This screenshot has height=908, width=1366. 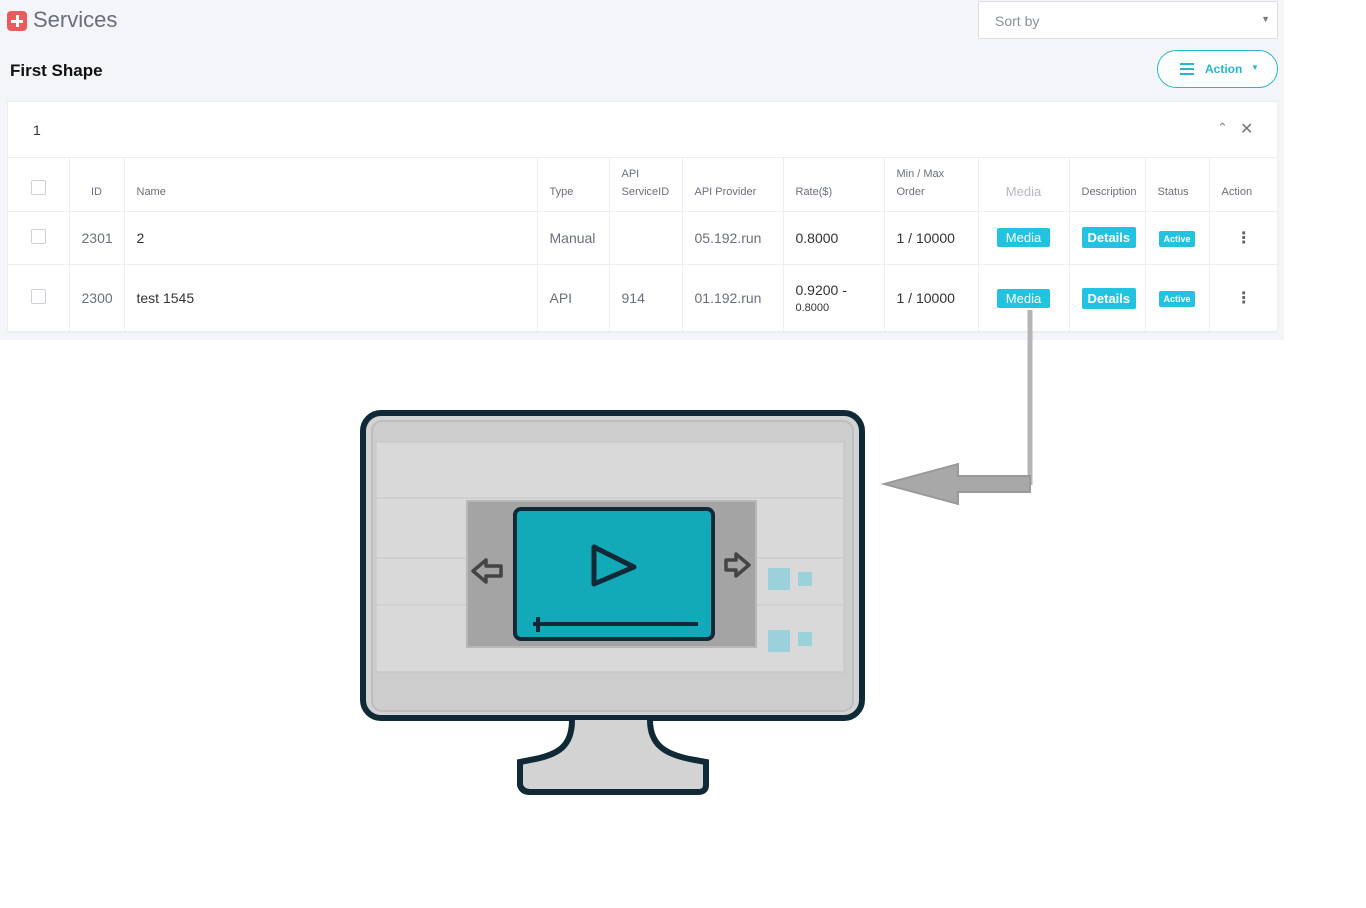 What do you see at coordinates (37, 130) in the screenshot?
I see `card-title: 1` at bounding box center [37, 130].